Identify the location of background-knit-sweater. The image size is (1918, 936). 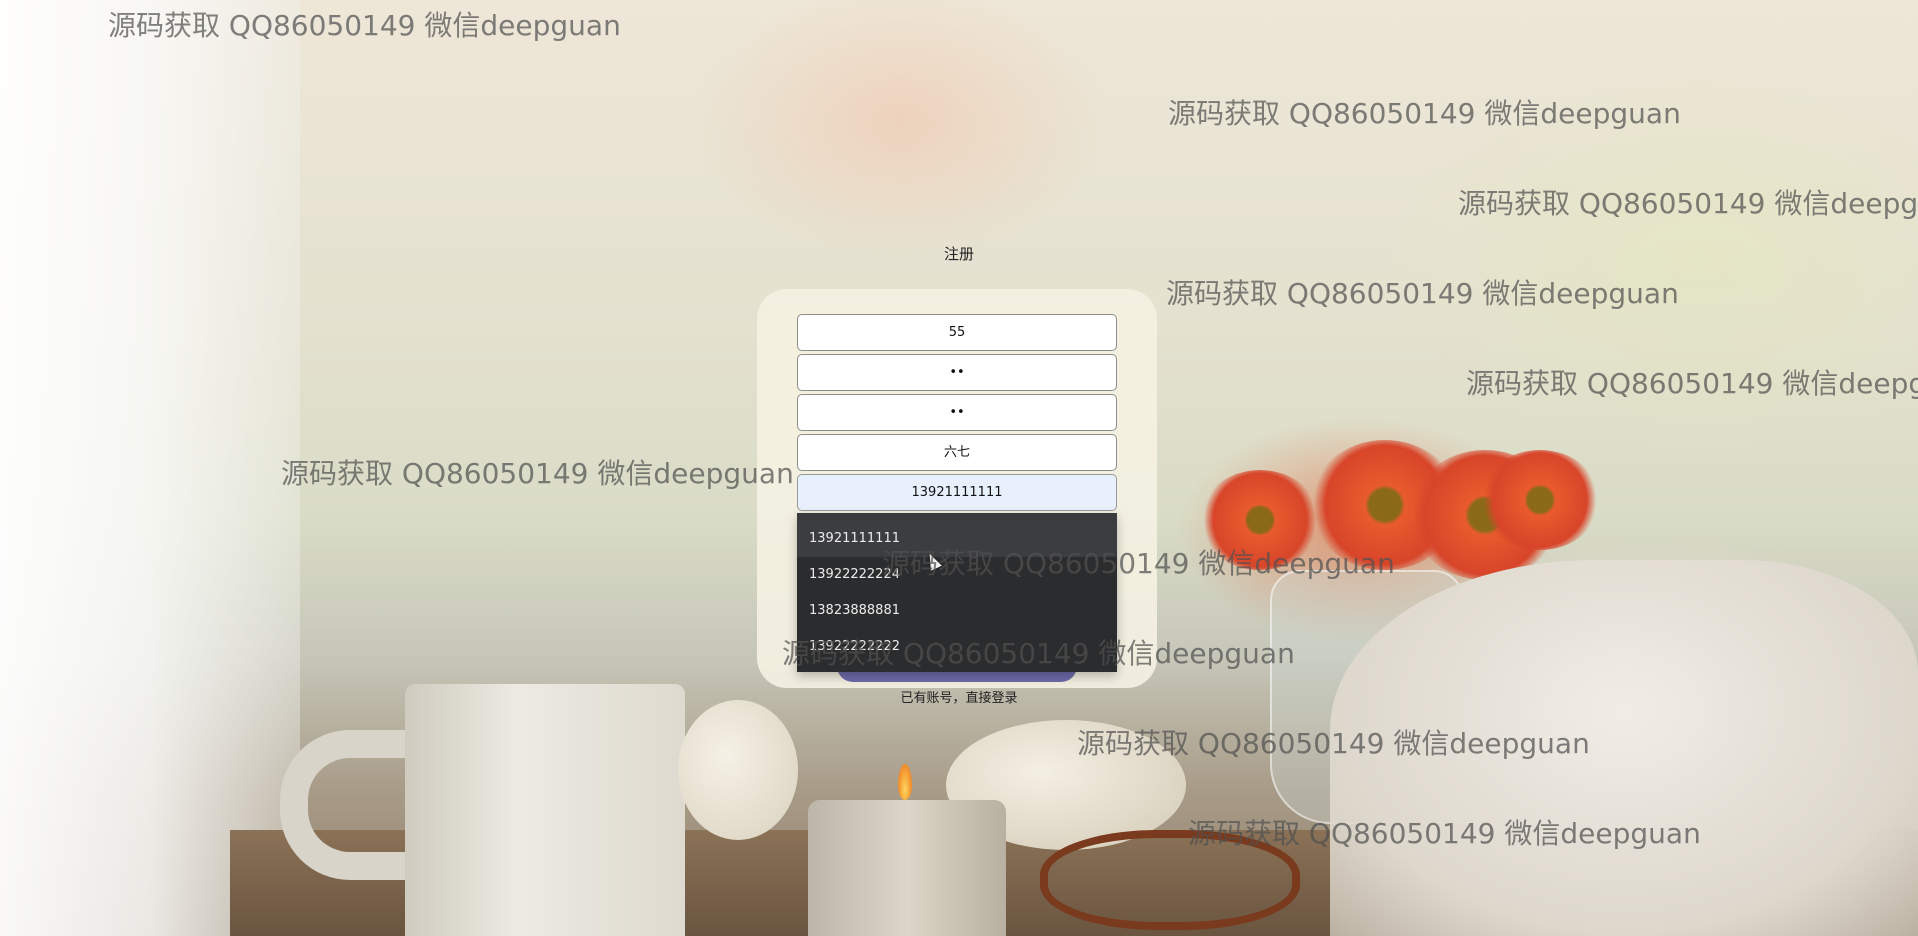
(1624, 748).